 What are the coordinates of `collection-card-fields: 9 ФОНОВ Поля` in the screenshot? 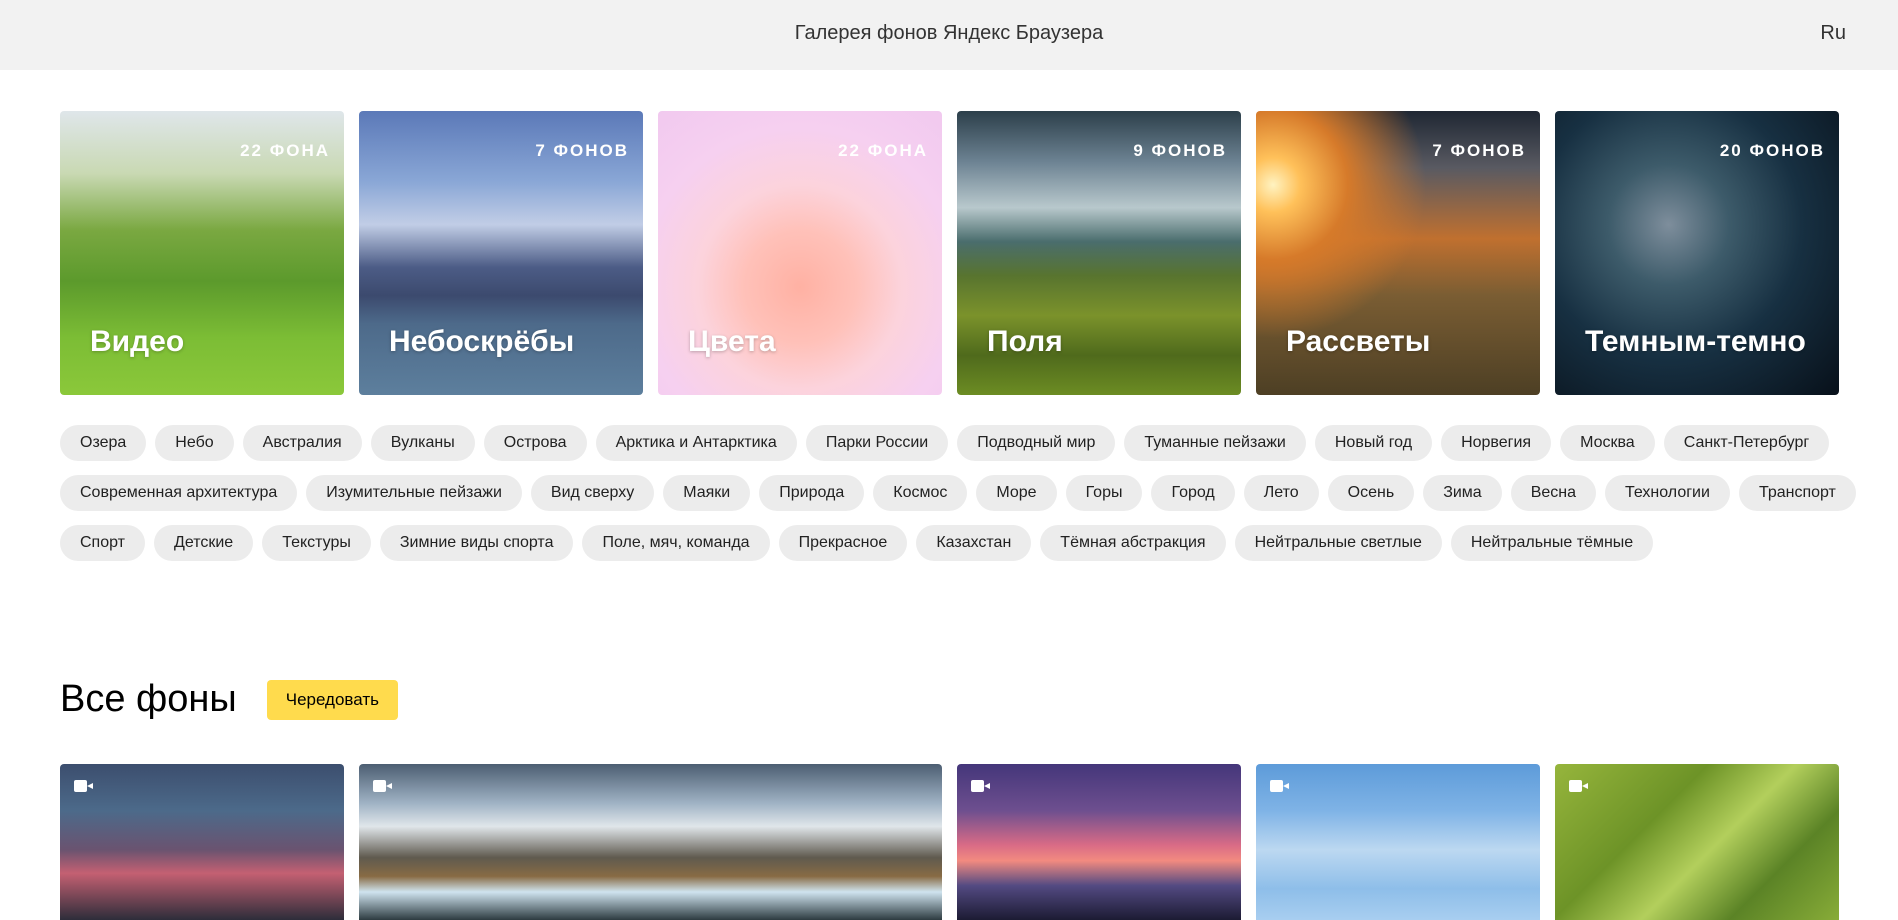 It's located at (1099, 253).